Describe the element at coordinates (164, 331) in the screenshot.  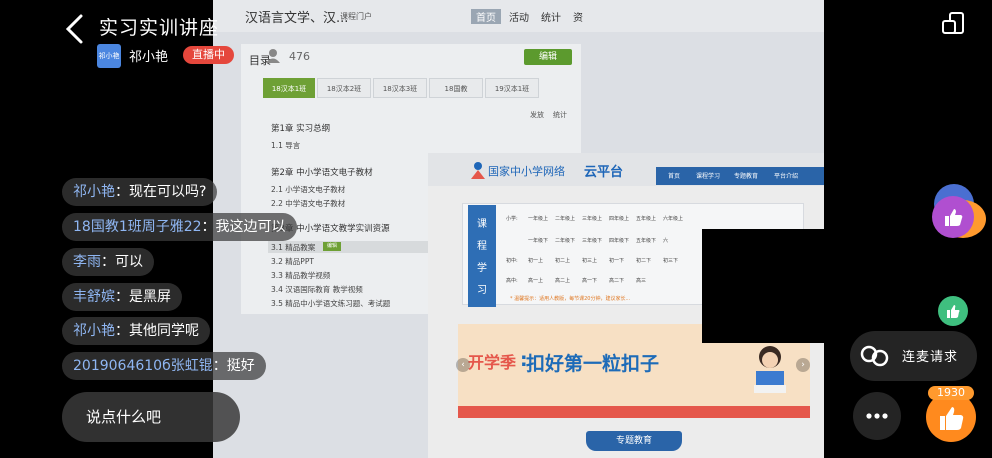
I see `chat-text: 其他同学呢` at that location.